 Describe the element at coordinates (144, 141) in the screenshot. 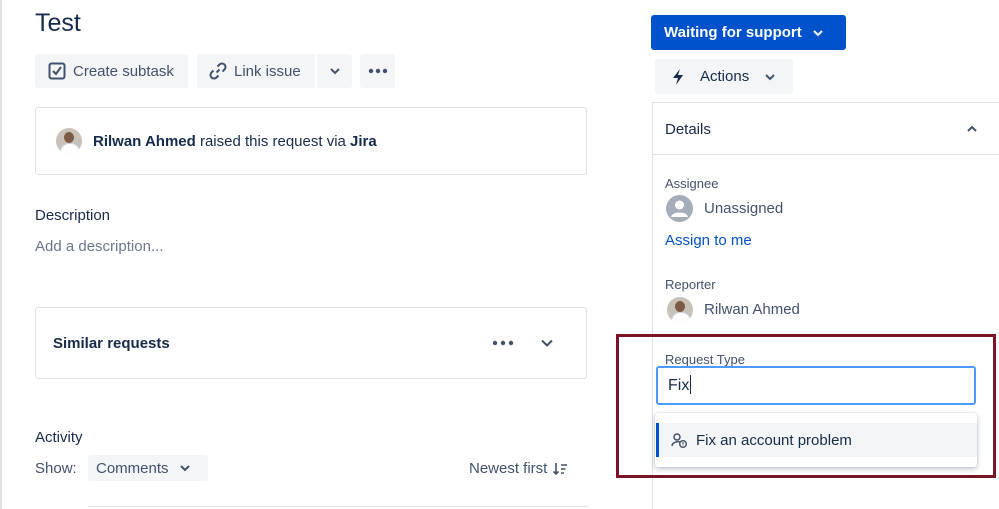

I see `raised-by-name: Rilwan Ahmed` at that location.